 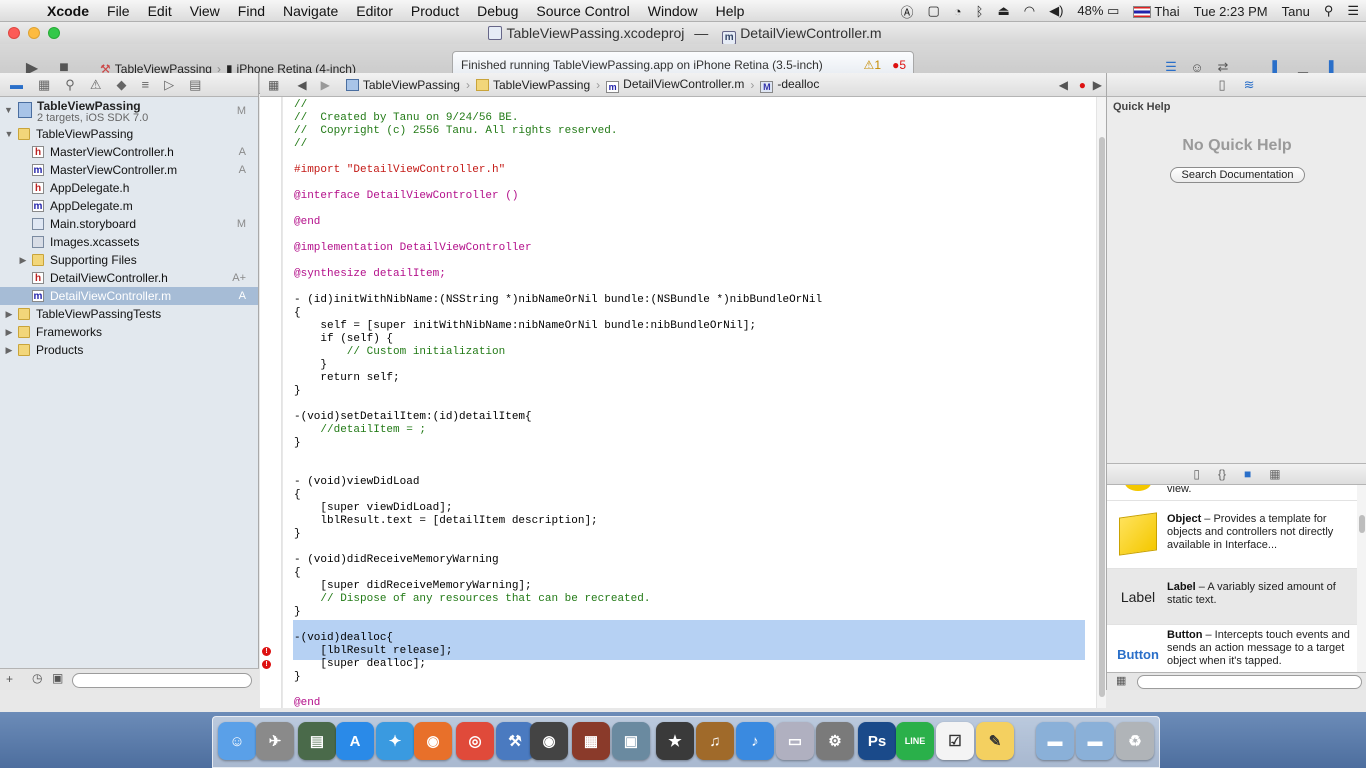 What do you see at coordinates (715, 741) in the screenshot?
I see `garageband-icon: ♫` at bounding box center [715, 741].